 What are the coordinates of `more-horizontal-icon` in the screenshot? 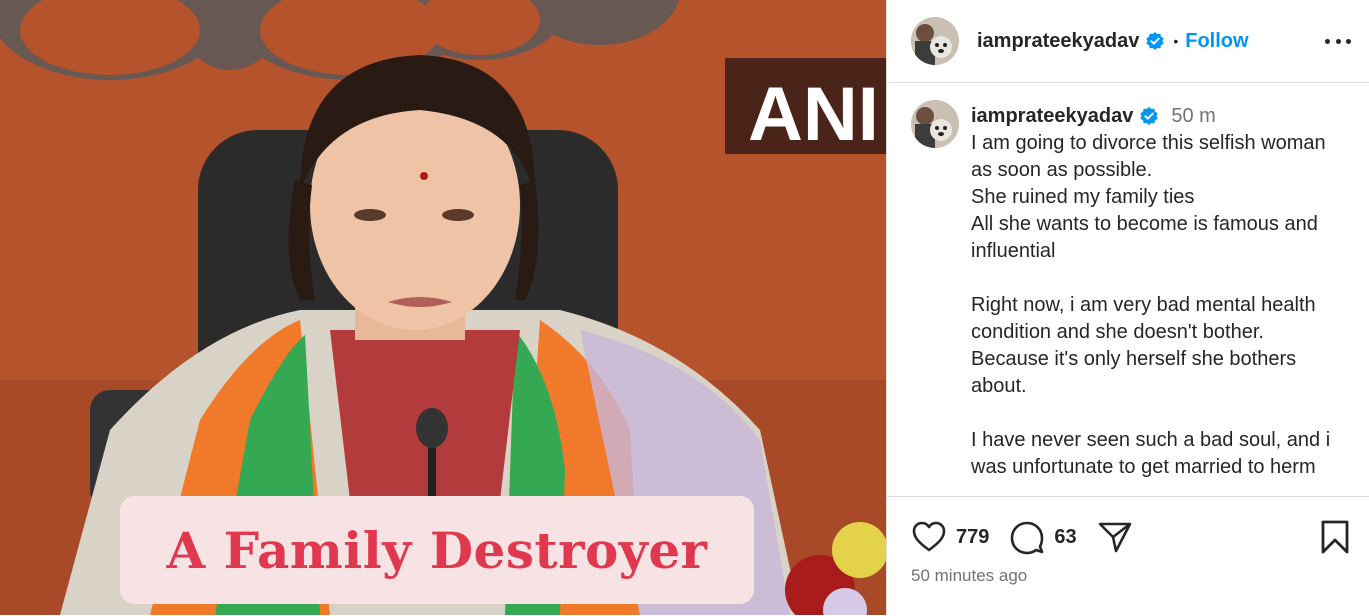 It's located at (1338, 41).